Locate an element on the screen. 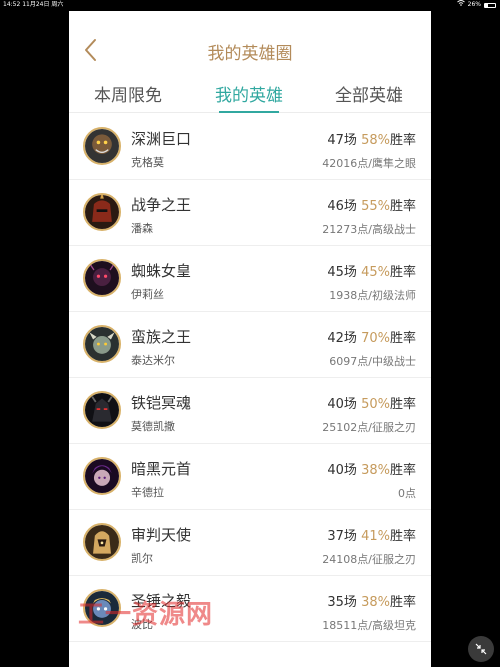  list-item: 蛮族之王 泰达米尔 42场 70%胜率 6097点/中级战士 is located at coordinates (250, 345).